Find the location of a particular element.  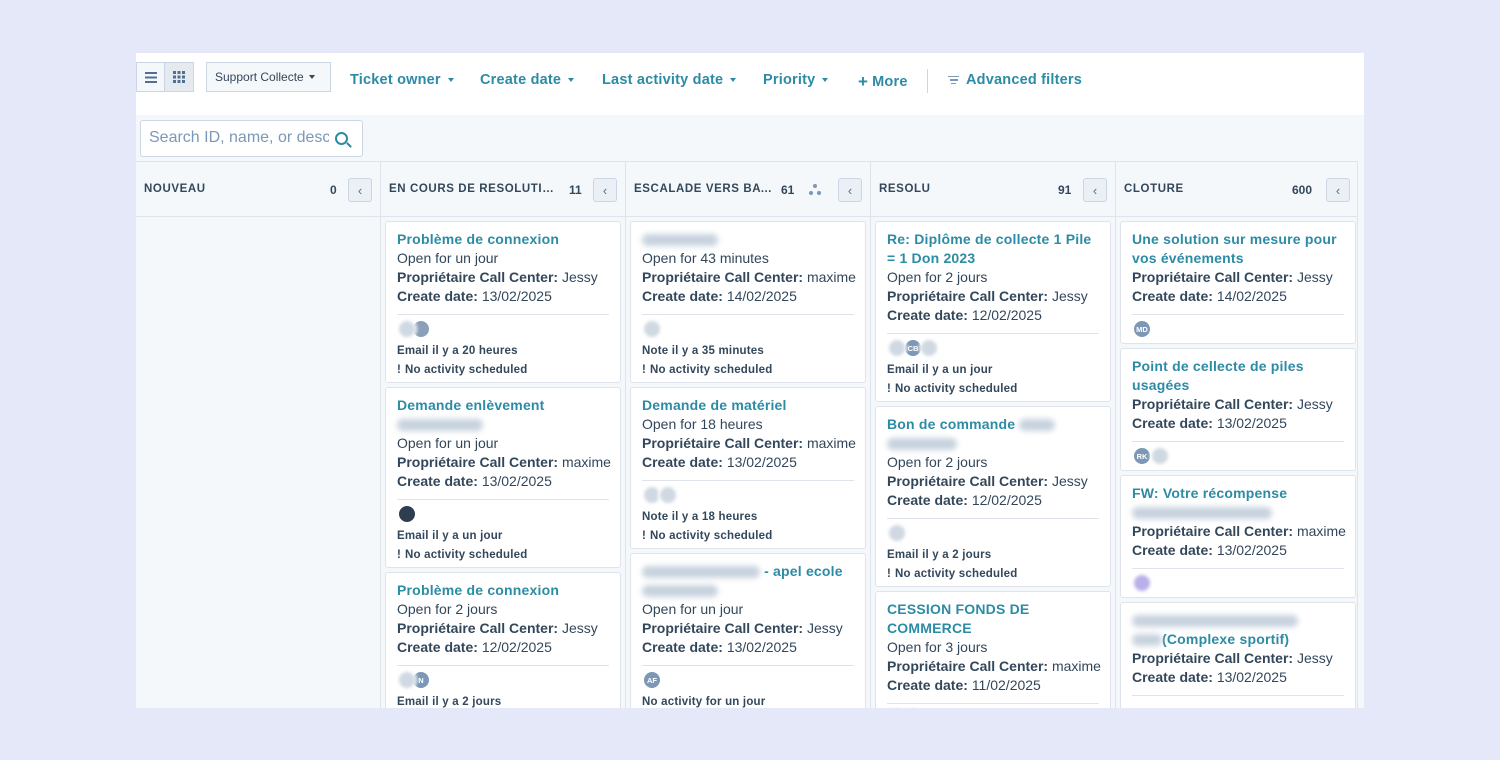

list-view-icon is located at coordinates (150, 77).